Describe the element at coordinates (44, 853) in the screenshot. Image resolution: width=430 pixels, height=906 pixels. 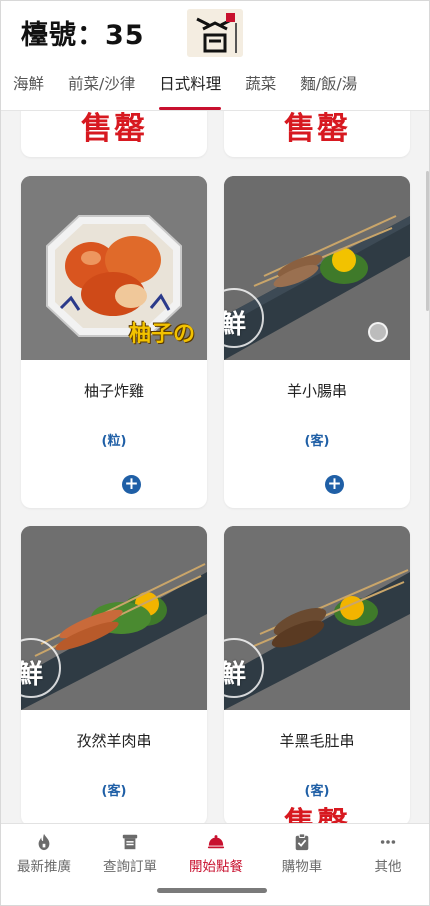
I see `nav-promotions: 最新推廣` at that location.